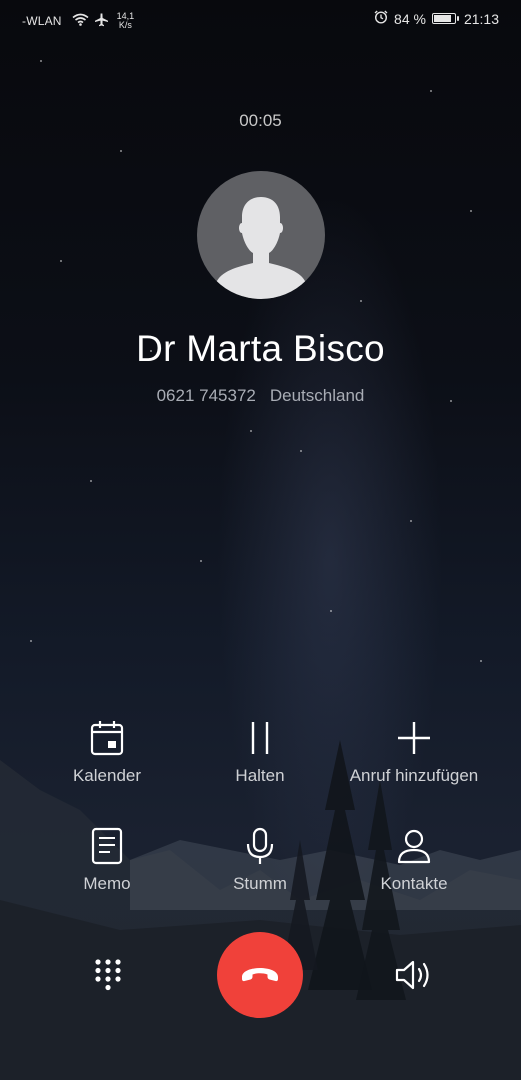  I want to click on add-call-button: Anruf hinzufügen, so click(414, 752).